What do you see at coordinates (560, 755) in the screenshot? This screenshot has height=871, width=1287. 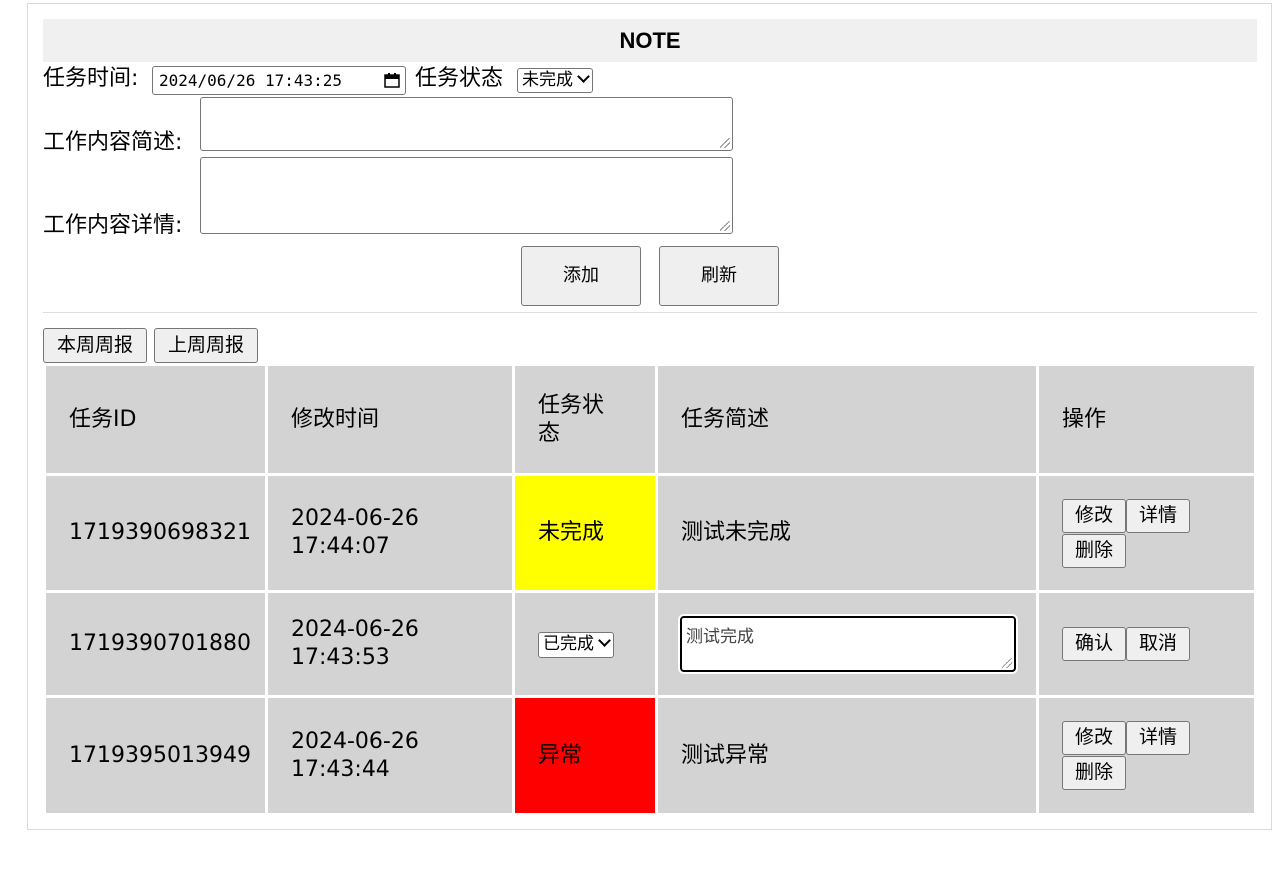 I see `status-badge: 异常` at bounding box center [560, 755].